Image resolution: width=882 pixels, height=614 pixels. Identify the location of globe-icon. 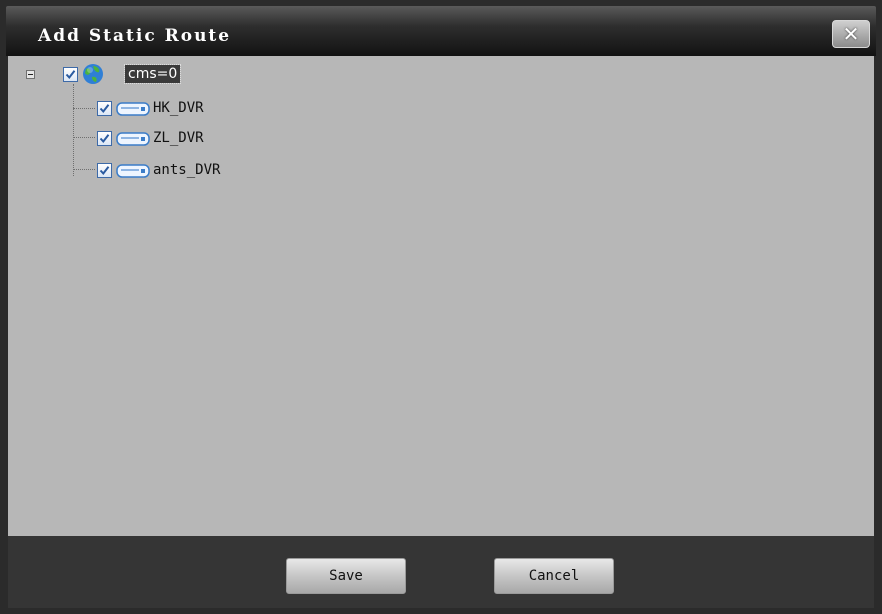
(93, 74).